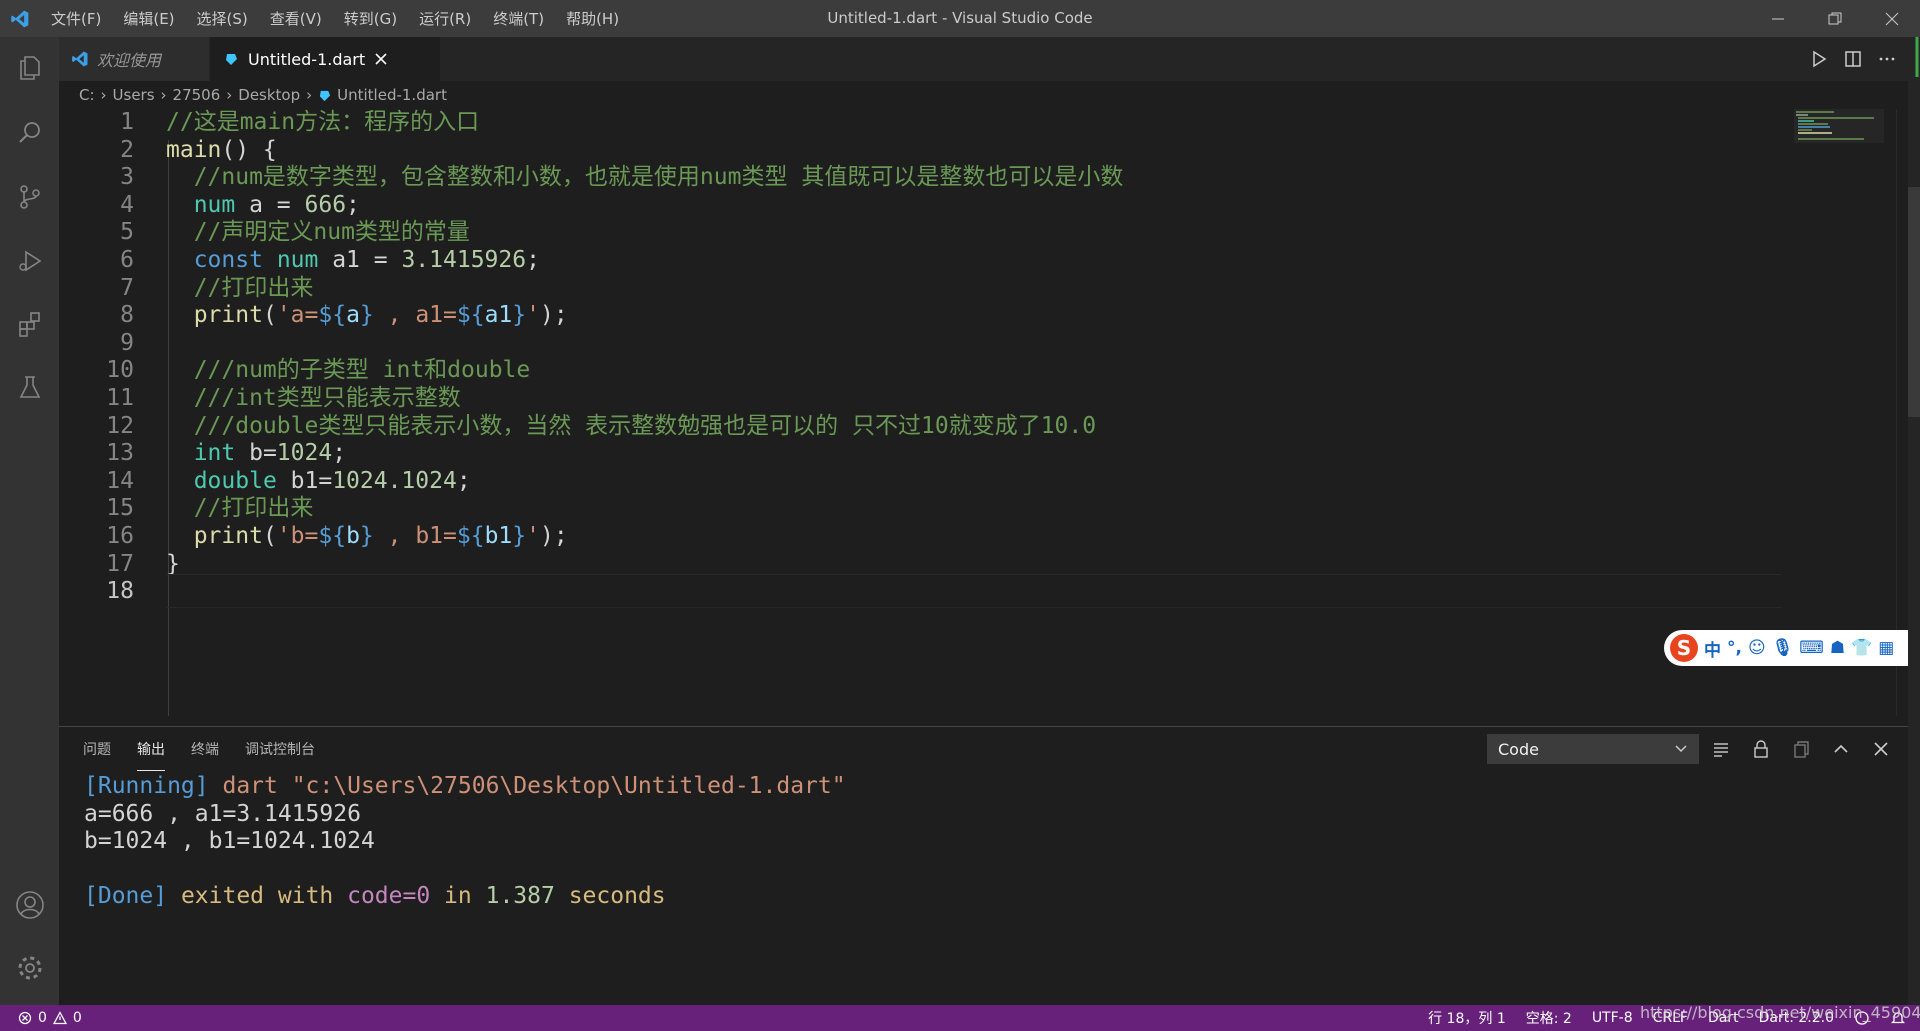  Describe the element at coordinates (392, 95) in the screenshot. I see `breadcrumb-item: Untitled-1.dart` at that location.